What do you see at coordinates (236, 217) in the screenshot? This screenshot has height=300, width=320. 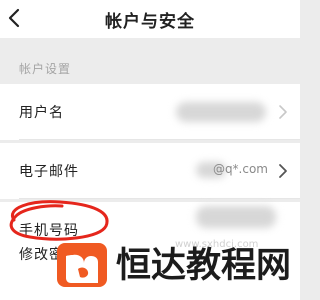 I see `phone-blurred-value` at bounding box center [236, 217].